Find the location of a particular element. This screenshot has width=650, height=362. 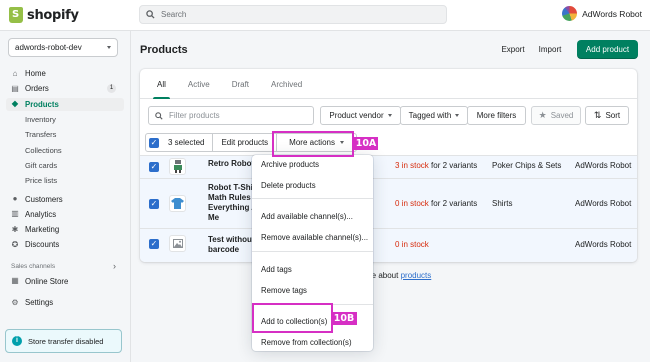

store-avatar is located at coordinates (570, 13).